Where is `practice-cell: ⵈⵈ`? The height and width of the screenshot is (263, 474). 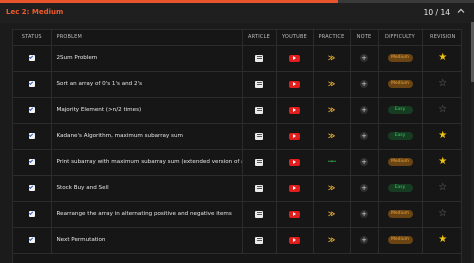
practice-cell: ⵈⵈ is located at coordinates (332, 162).